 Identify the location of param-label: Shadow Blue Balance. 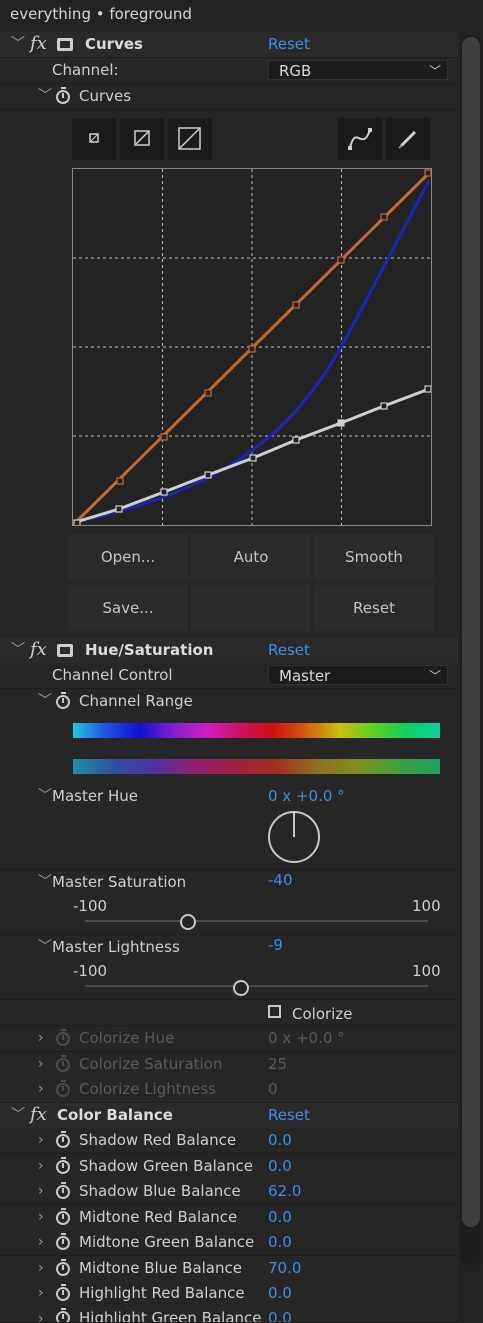
(160, 1191).